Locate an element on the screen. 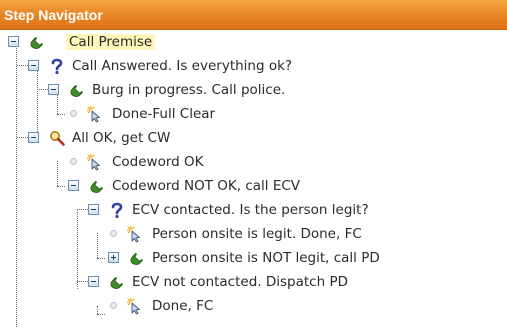  tree-node-ecv-contacted: ECV contacted. Is the person legit? is located at coordinates (287, 210).